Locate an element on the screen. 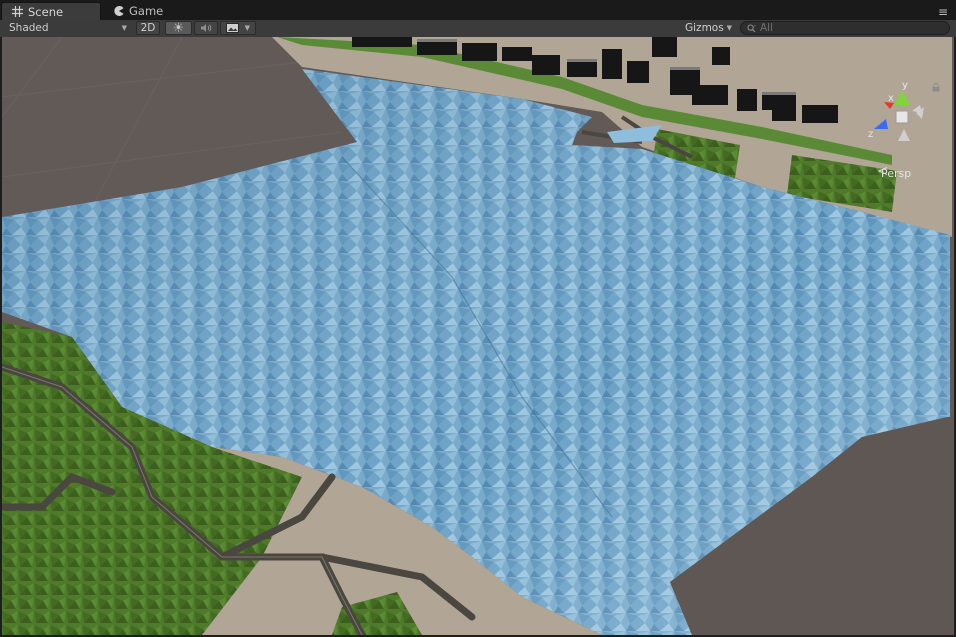  search-icon is located at coordinates (752, 28).